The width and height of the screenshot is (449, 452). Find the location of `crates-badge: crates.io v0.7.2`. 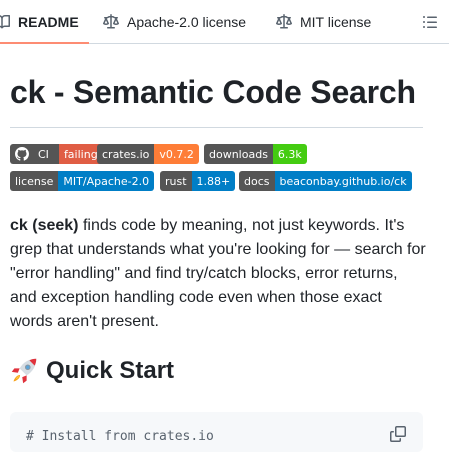

crates-badge: crates.io v0.7.2 is located at coordinates (148, 154).